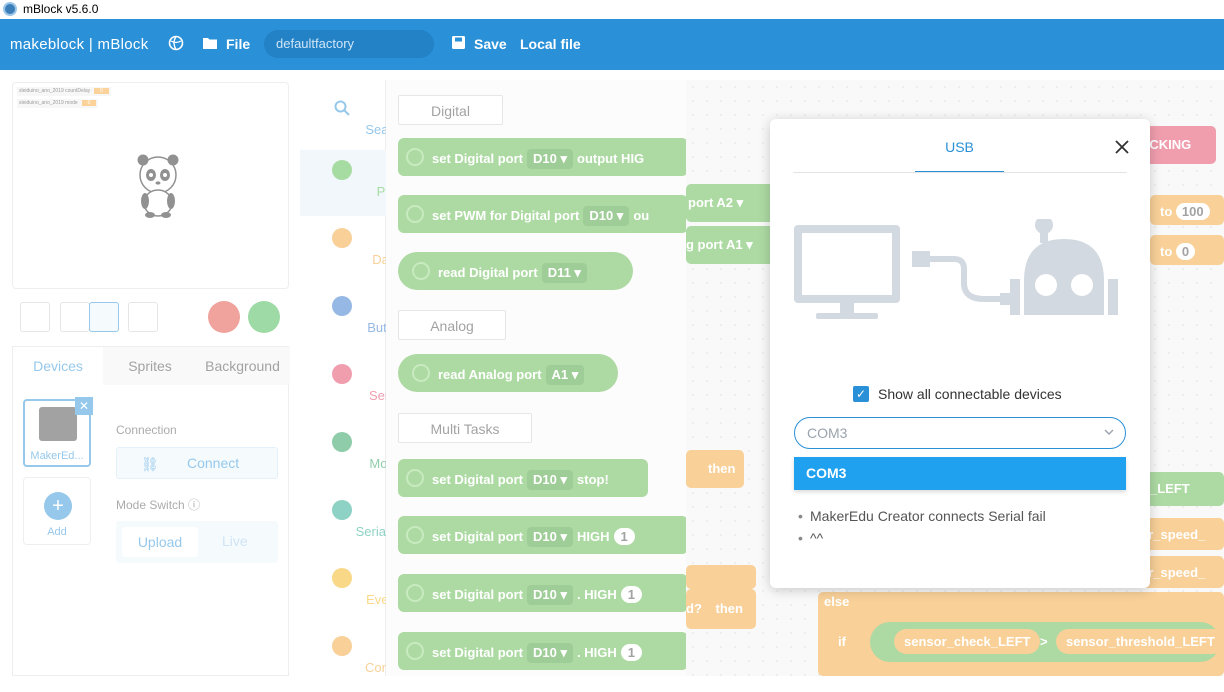 Image resolution: width=1224 pixels, height=692 pixels. What do you see at coordinates (490, 44) in the screenshot?
I see `save-button: Save` at bounding box center [490, 44].